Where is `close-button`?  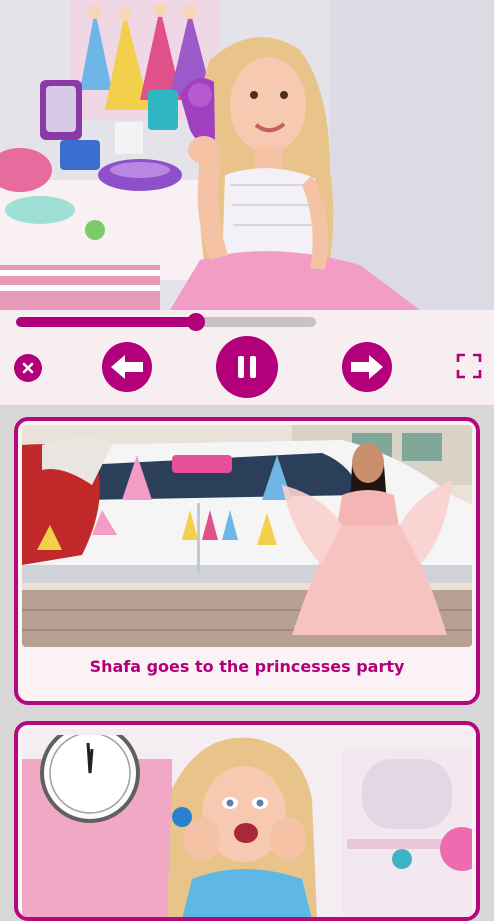 close-button is located at coordinates (28, 368).